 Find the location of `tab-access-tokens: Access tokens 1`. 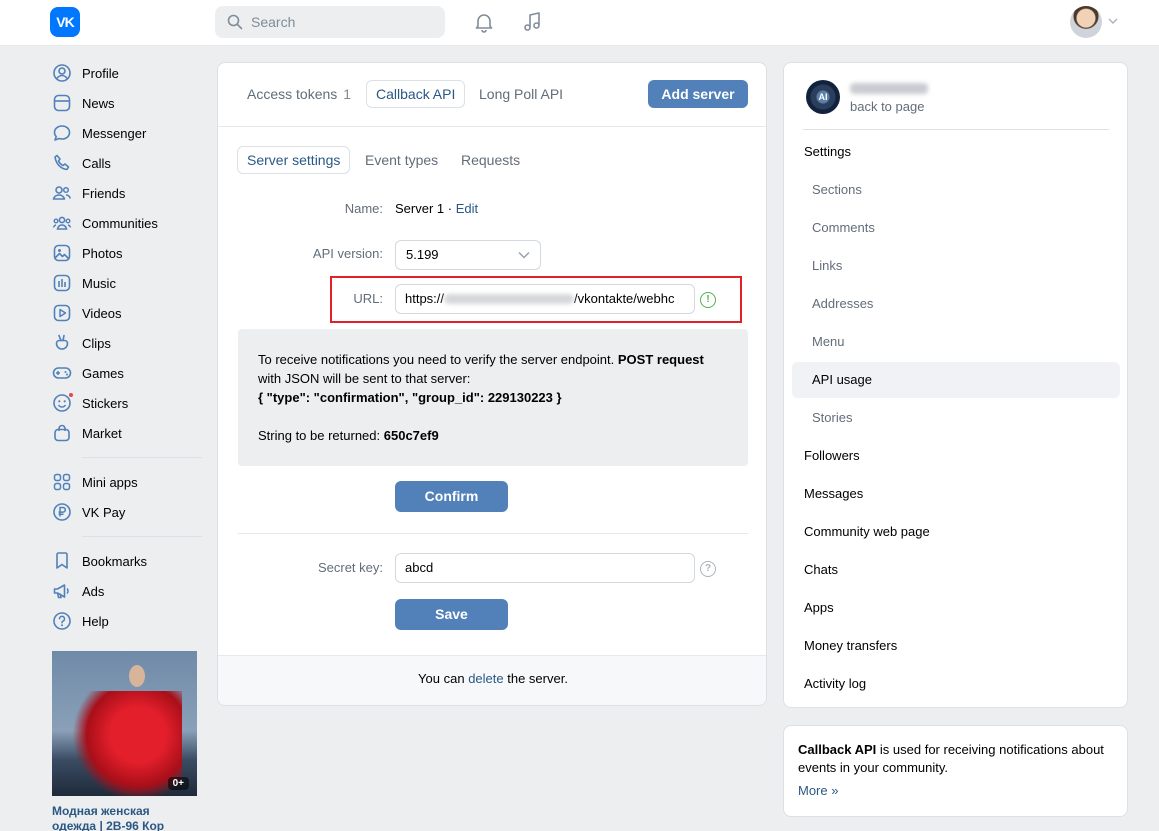

tab-access-tokens: Access tokens 1 is located at coordinates (299, 94).